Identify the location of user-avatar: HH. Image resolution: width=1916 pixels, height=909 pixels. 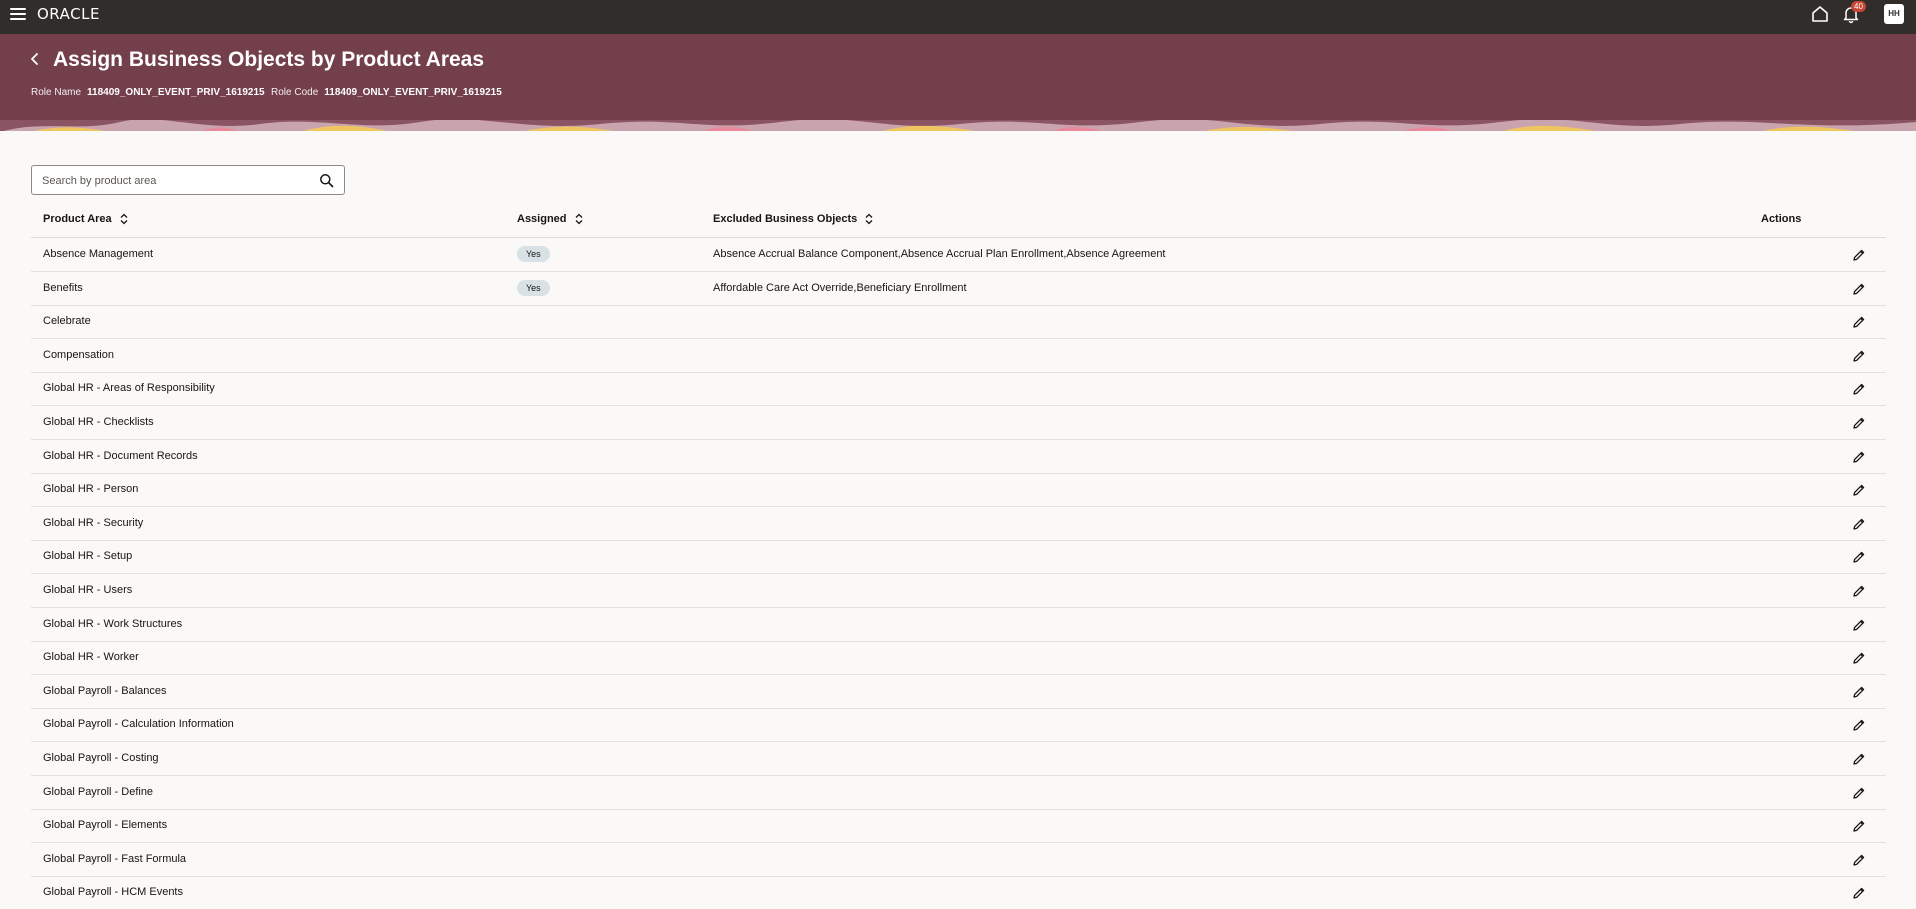
(1894, 14).